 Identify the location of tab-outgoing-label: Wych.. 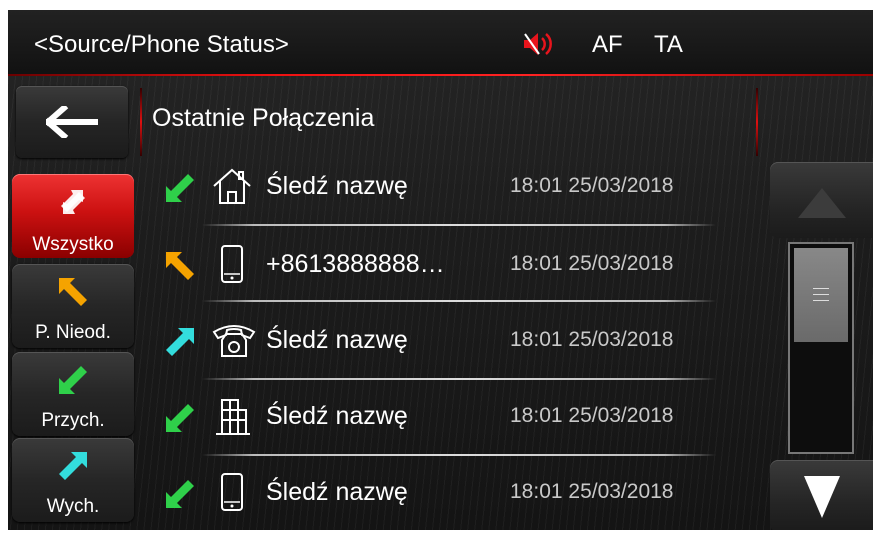
(73, 506).